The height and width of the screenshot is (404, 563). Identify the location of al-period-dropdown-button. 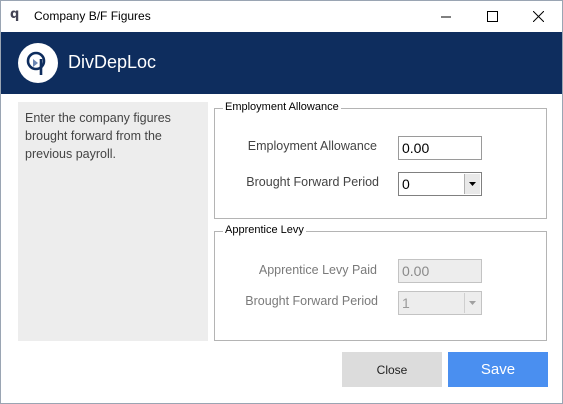
(472, 303).